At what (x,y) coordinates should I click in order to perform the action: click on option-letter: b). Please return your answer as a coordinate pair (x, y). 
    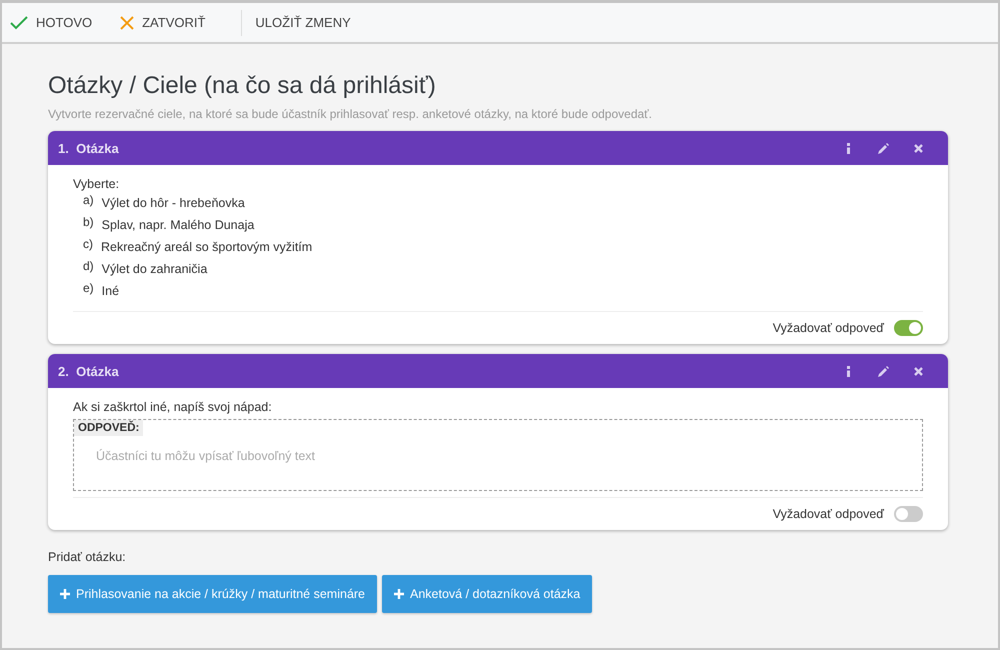
    Looking at the image, I should click on (88, 223).